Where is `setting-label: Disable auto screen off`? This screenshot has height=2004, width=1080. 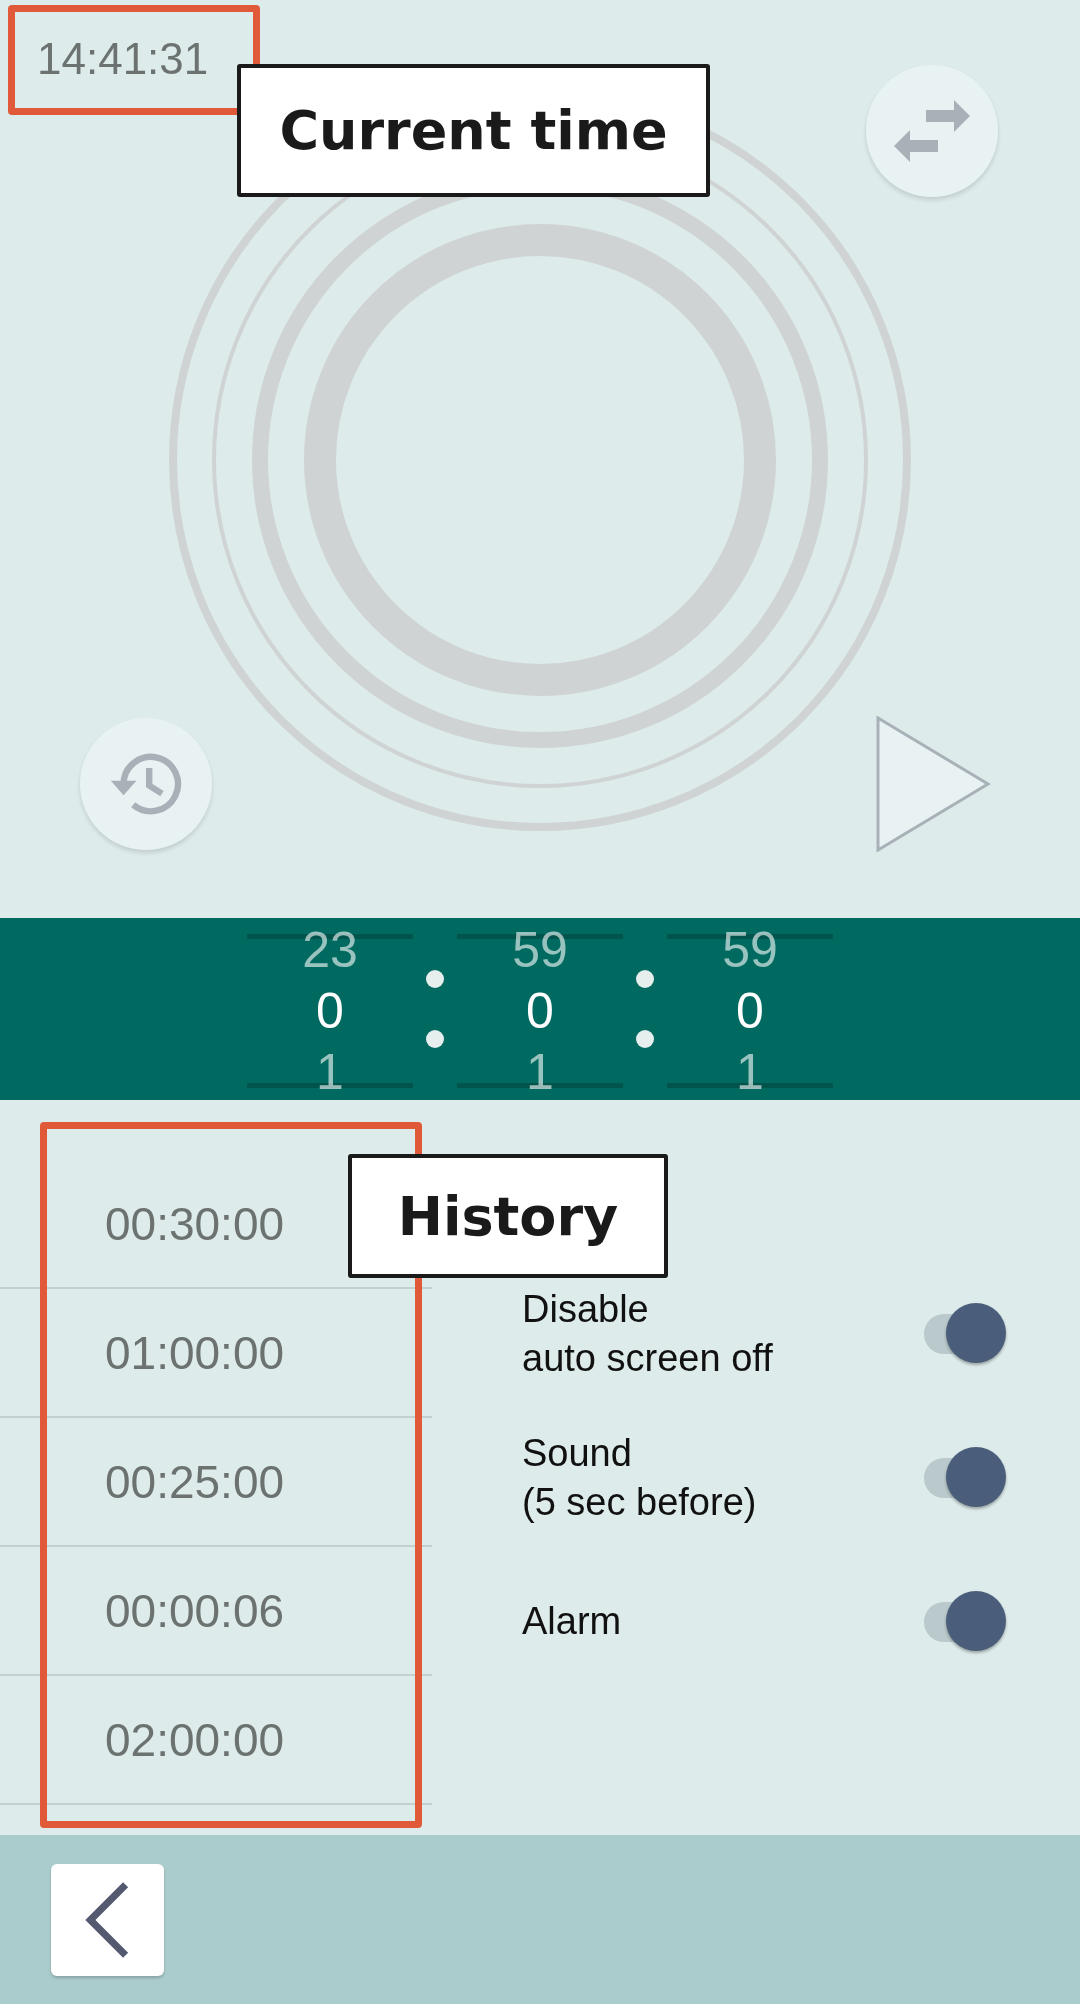
setting-label: Disable auto screen off is located at coordinates (647, 1333).